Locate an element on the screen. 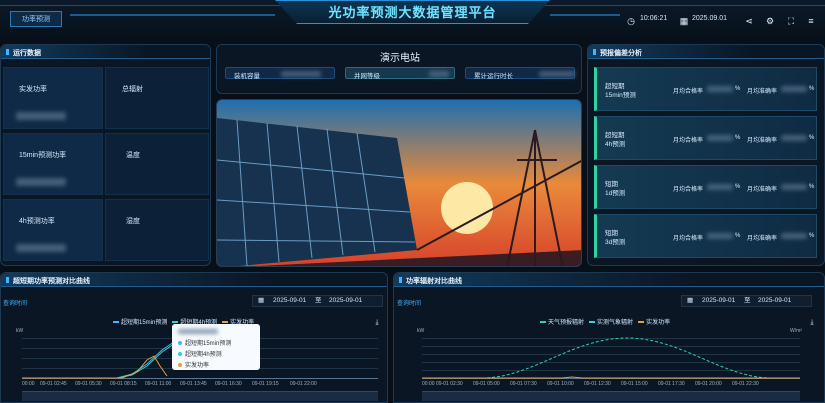  header-line-right is located at coordinates (585, 15).